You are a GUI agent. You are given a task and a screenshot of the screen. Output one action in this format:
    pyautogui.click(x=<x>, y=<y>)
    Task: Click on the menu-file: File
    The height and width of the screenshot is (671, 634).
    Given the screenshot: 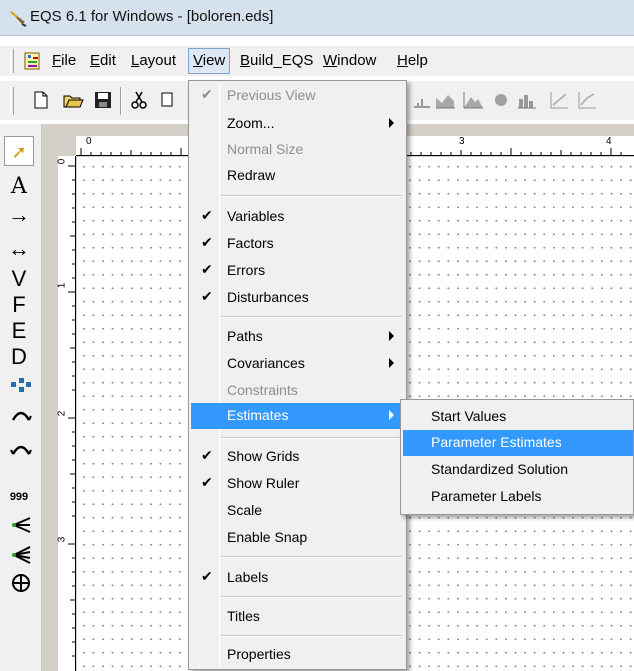 What is the action you would take?
    pyautogui.click(x=64, y=60)
    